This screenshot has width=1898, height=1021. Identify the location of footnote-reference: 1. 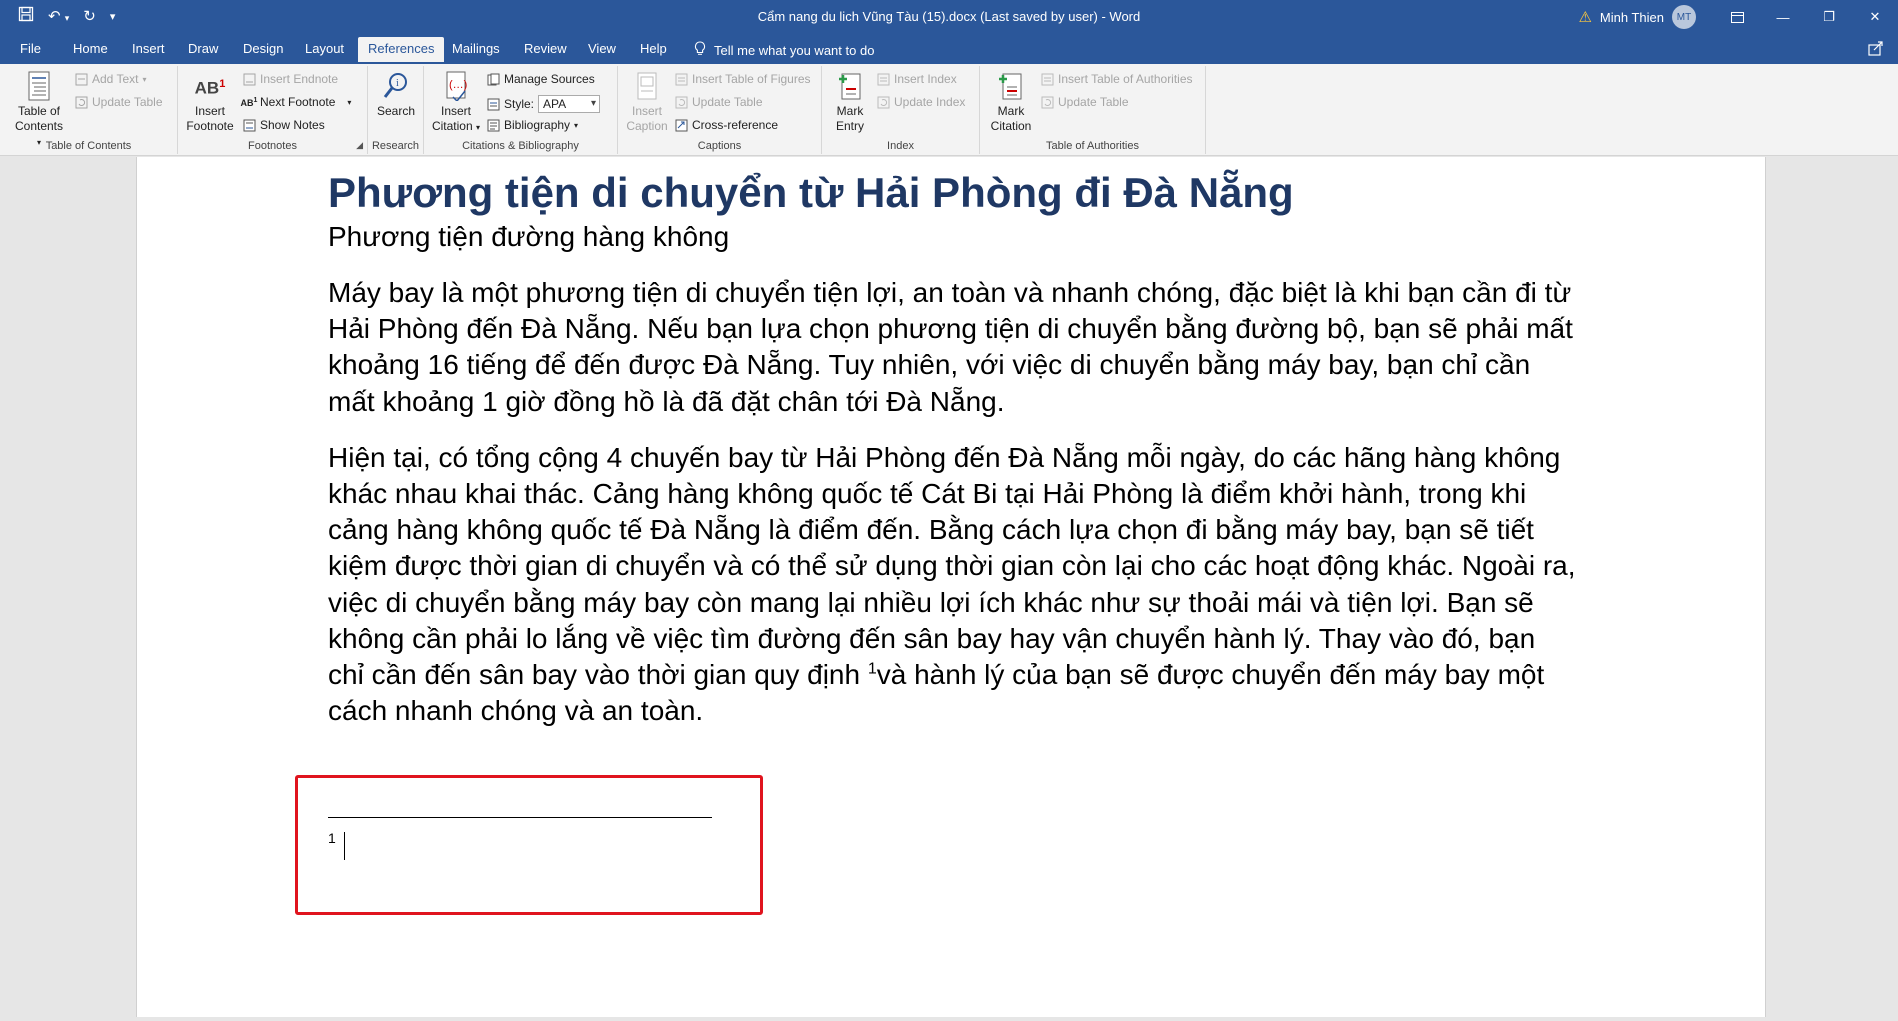
(872, 669).